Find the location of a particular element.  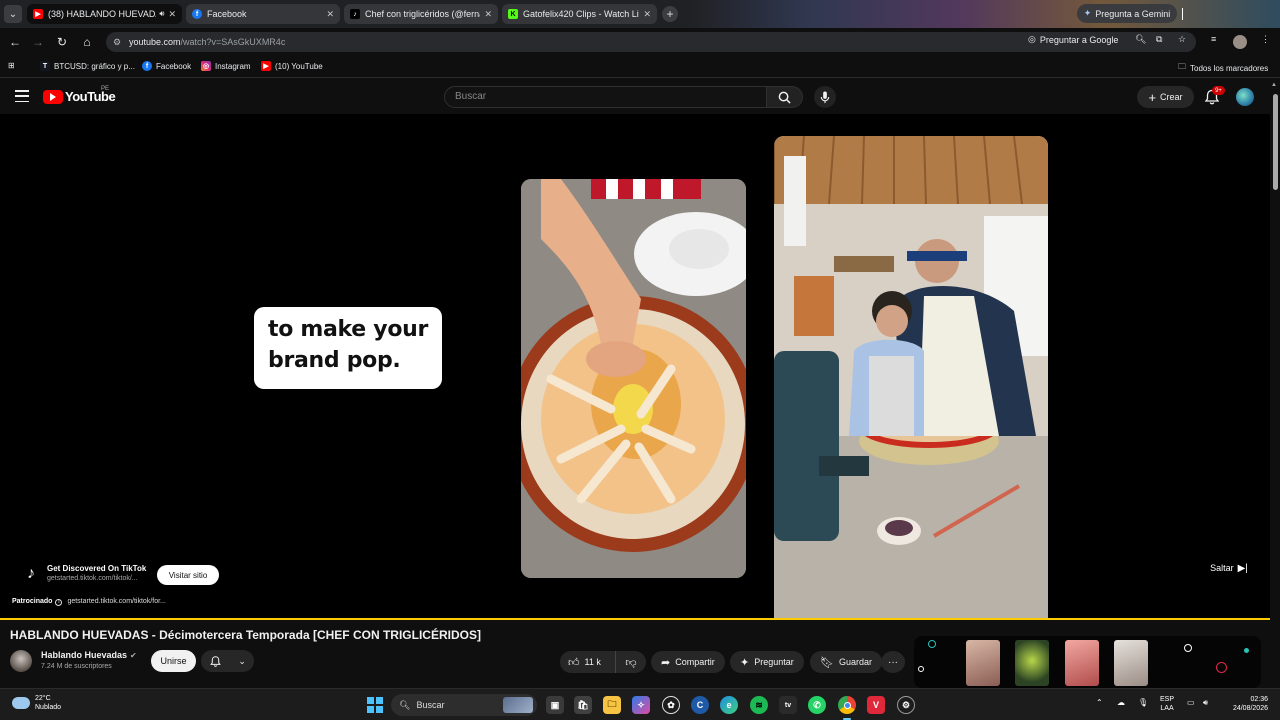

bookmark-youtube: ▶ (10) YouTube is located at coordinates (292, 66).